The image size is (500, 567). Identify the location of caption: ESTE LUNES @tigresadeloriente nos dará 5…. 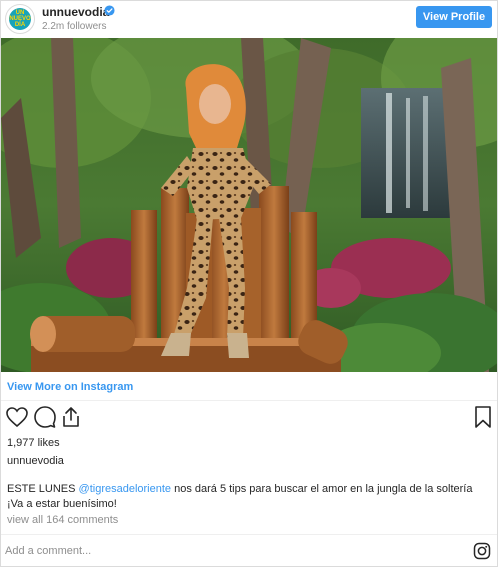
(247, 497).